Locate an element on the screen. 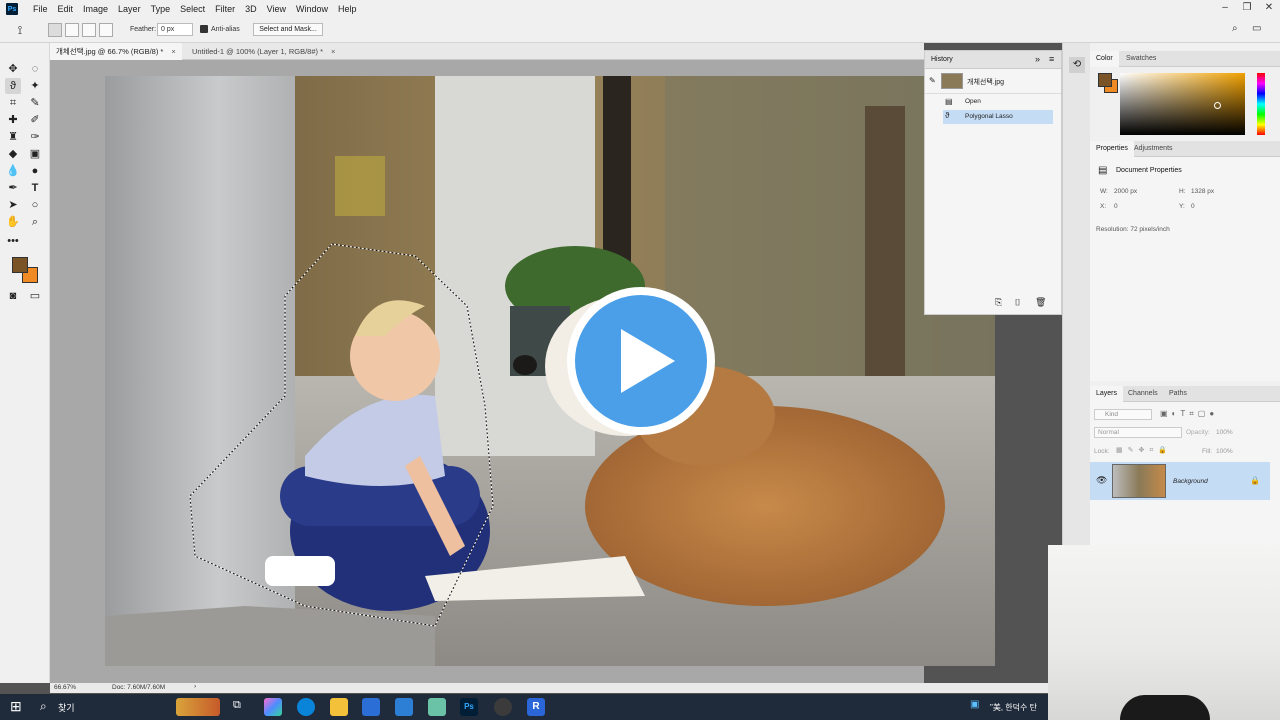 The width and height of the screenshot is (1280, 720). eyedropper-icon: ✎ is located at coordinates (35, 103).